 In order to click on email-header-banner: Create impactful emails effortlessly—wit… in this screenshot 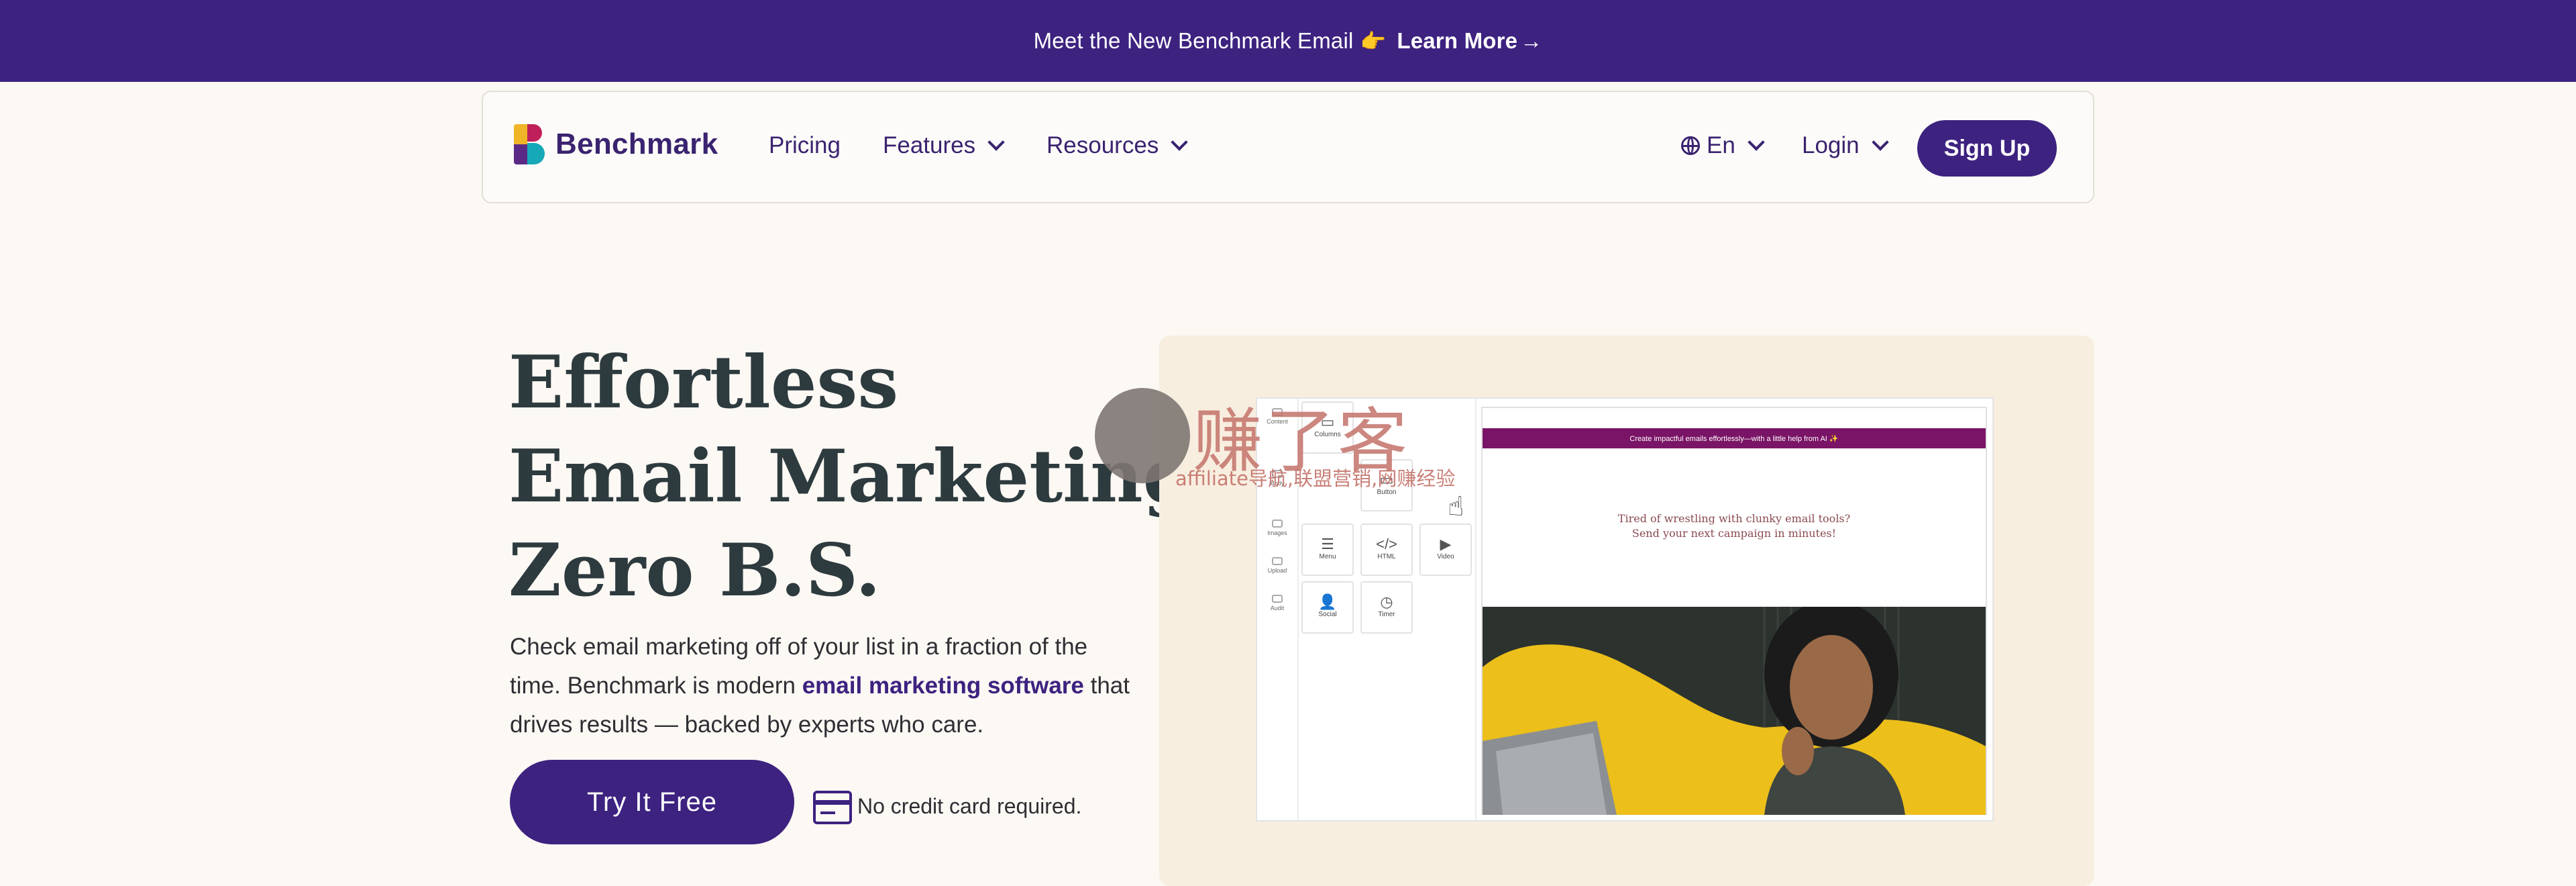, I will do `click(1734, 438)`.